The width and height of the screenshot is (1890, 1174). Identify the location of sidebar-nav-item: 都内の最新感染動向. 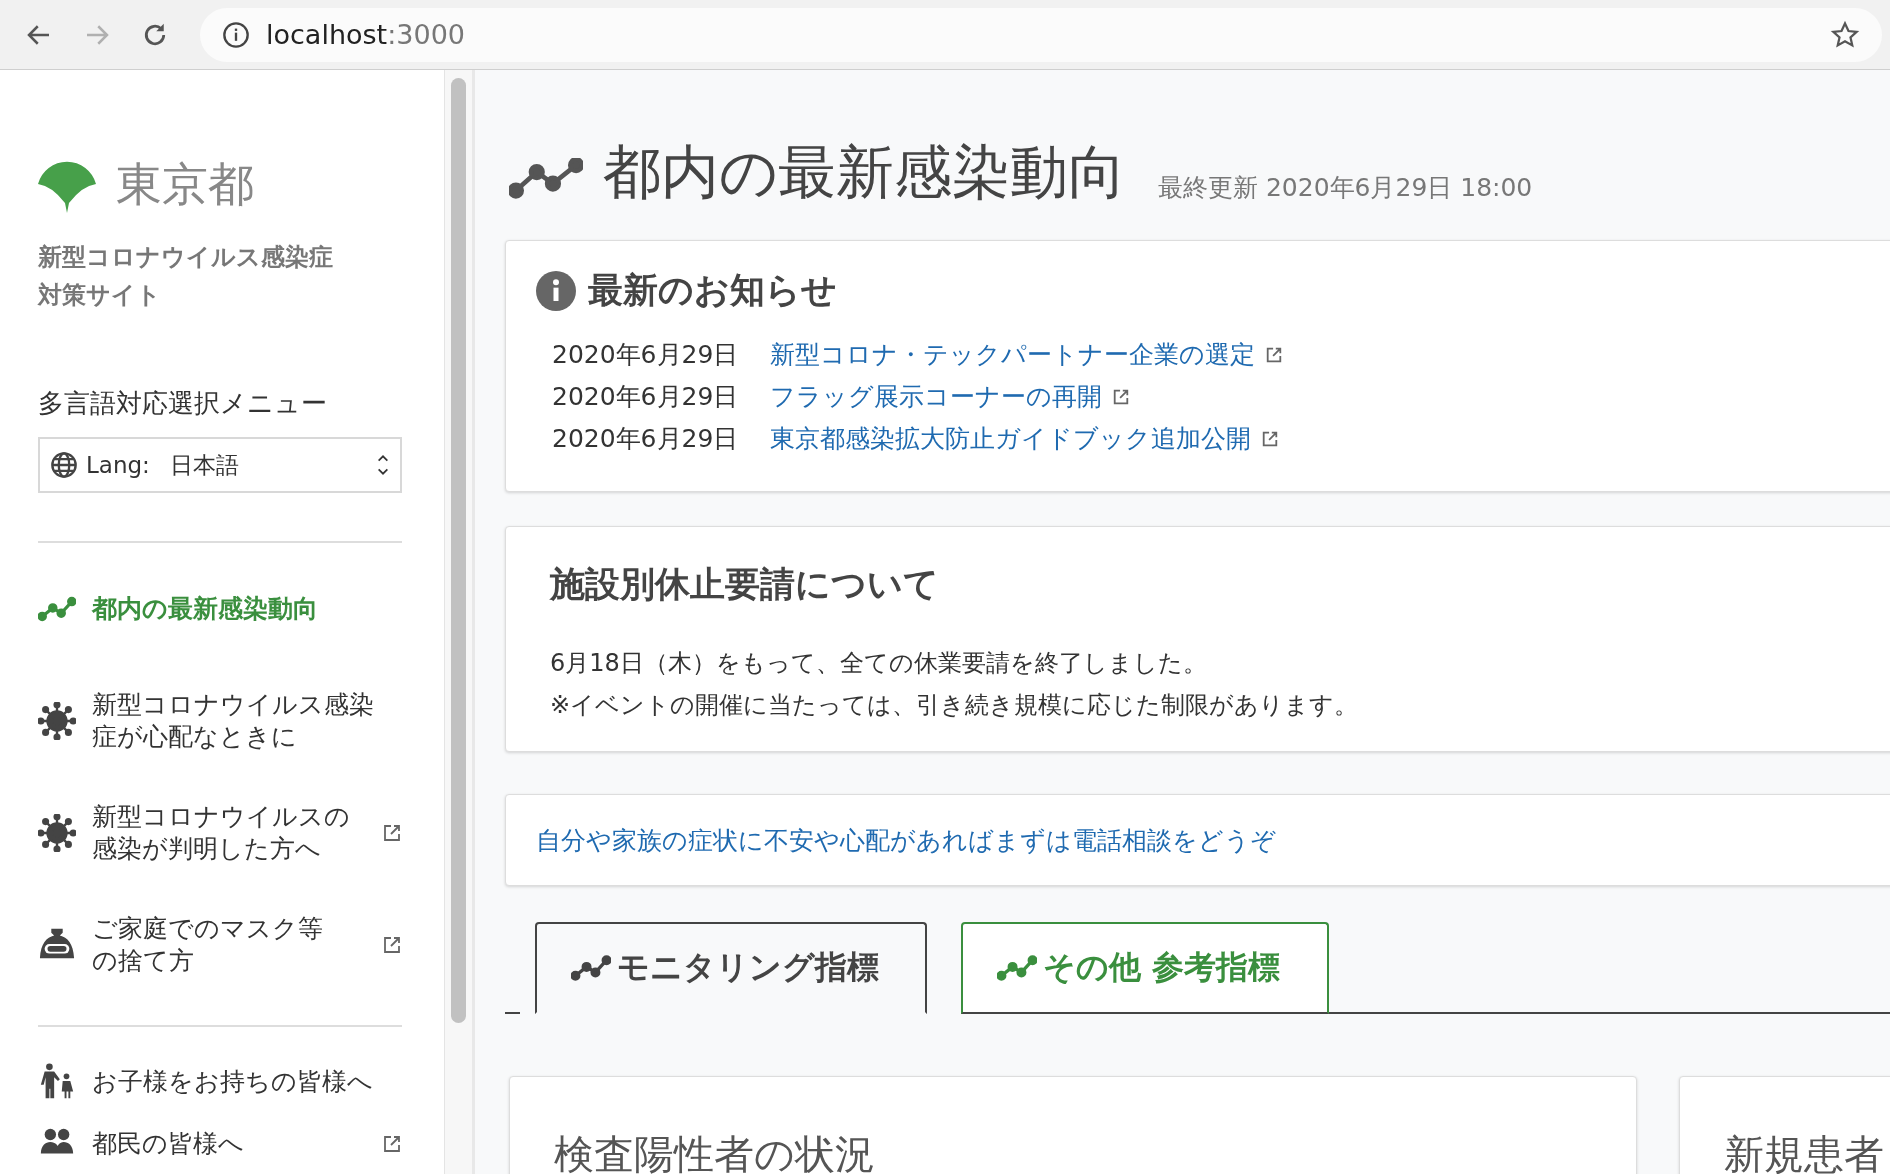
(220, 609).